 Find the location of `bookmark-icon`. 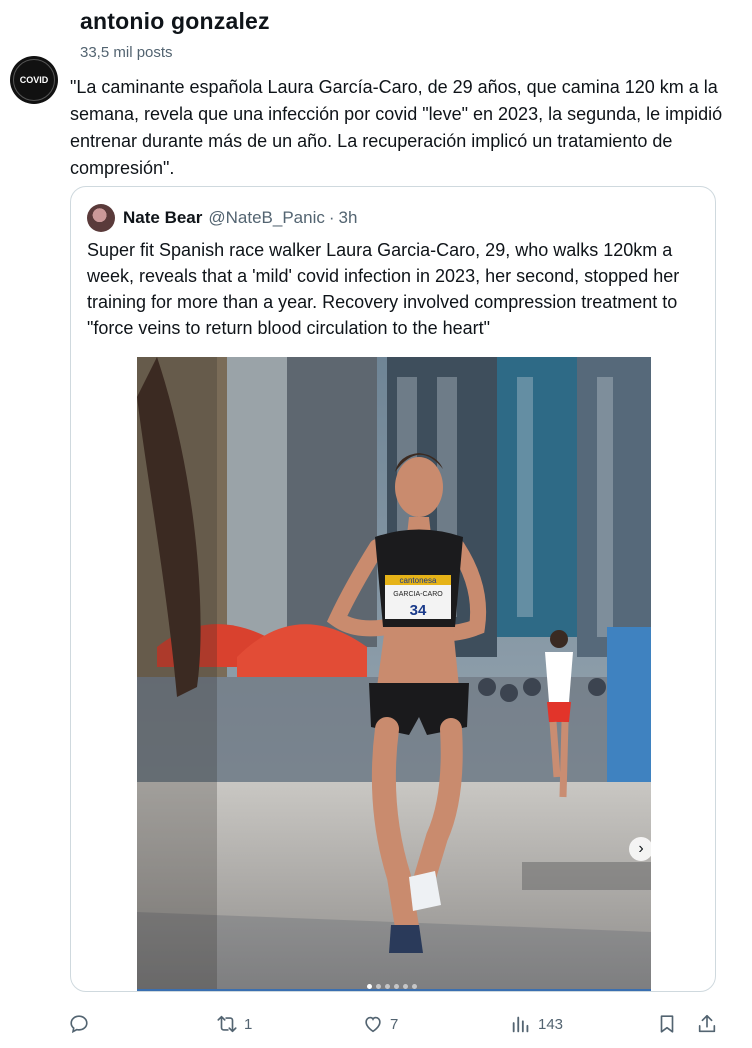

bookmark-icon is located at coordinates (667, 1024).